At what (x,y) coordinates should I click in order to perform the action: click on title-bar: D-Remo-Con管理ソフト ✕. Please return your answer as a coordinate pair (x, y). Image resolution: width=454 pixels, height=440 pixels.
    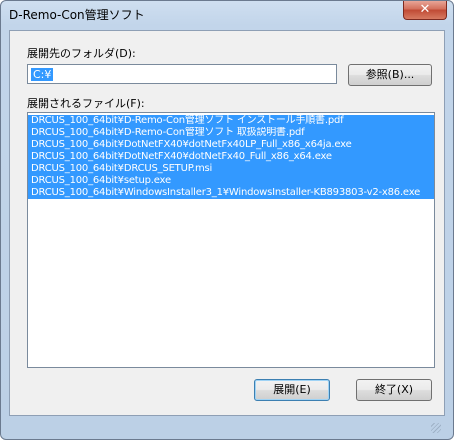
    Looking at the image, I should click on (227, 14).